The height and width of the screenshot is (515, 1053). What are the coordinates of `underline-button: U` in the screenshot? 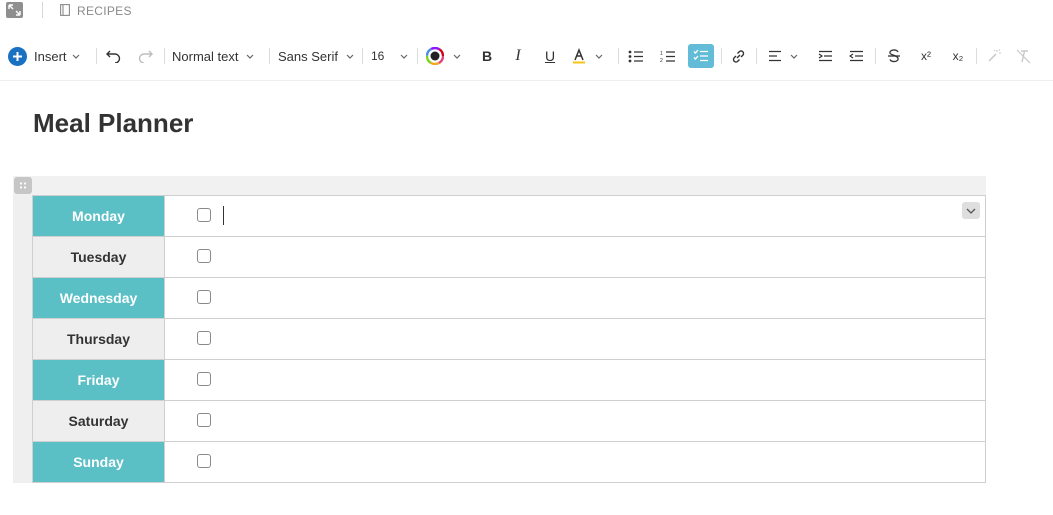 It's located at (550, 56).